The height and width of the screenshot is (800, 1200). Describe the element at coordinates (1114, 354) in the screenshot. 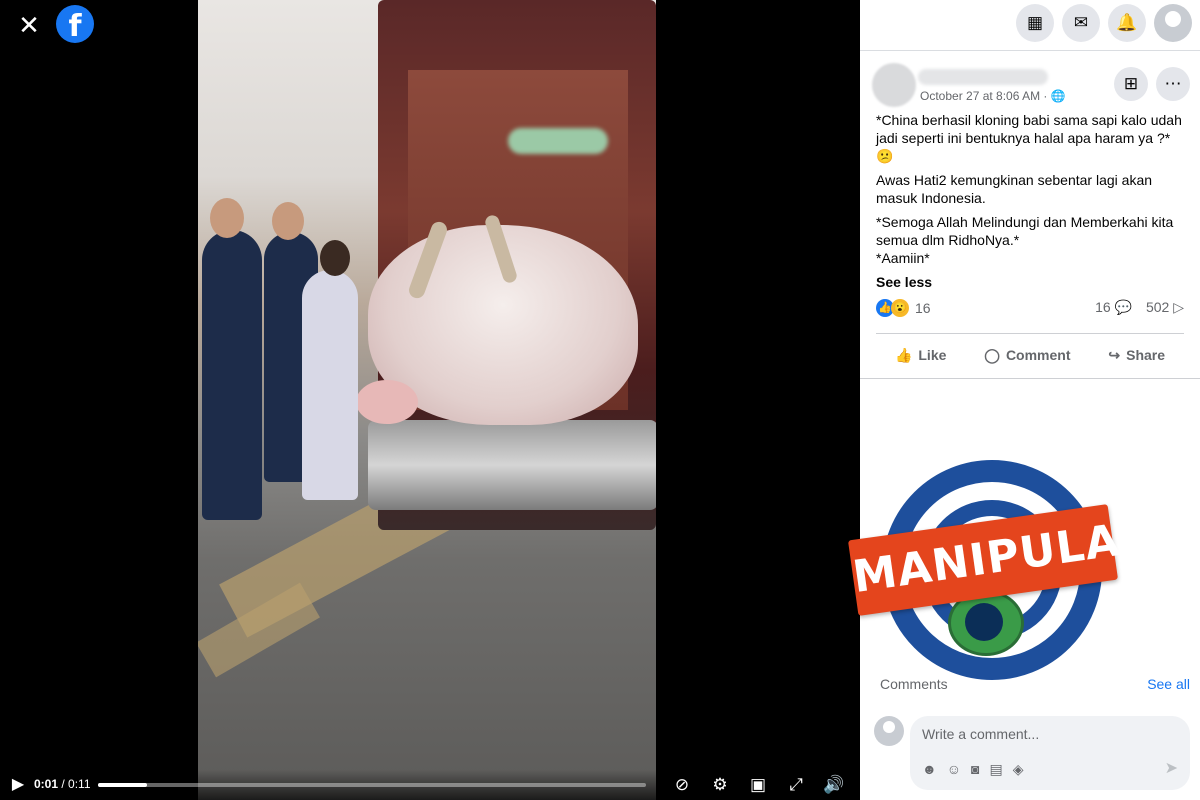

I see `share-icon: ↪` at that location.